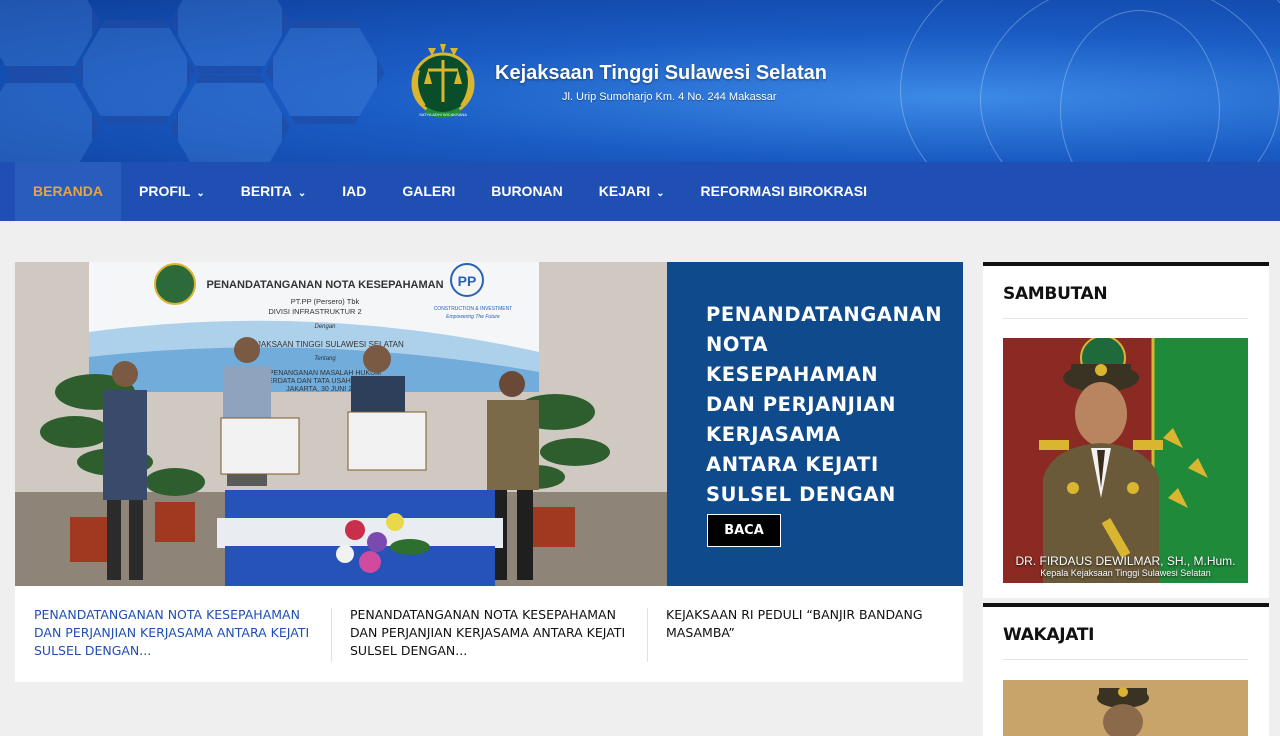 The image size is (1280, 736). I want to click on nav-item-label: PROFIL, so click(165, 191).